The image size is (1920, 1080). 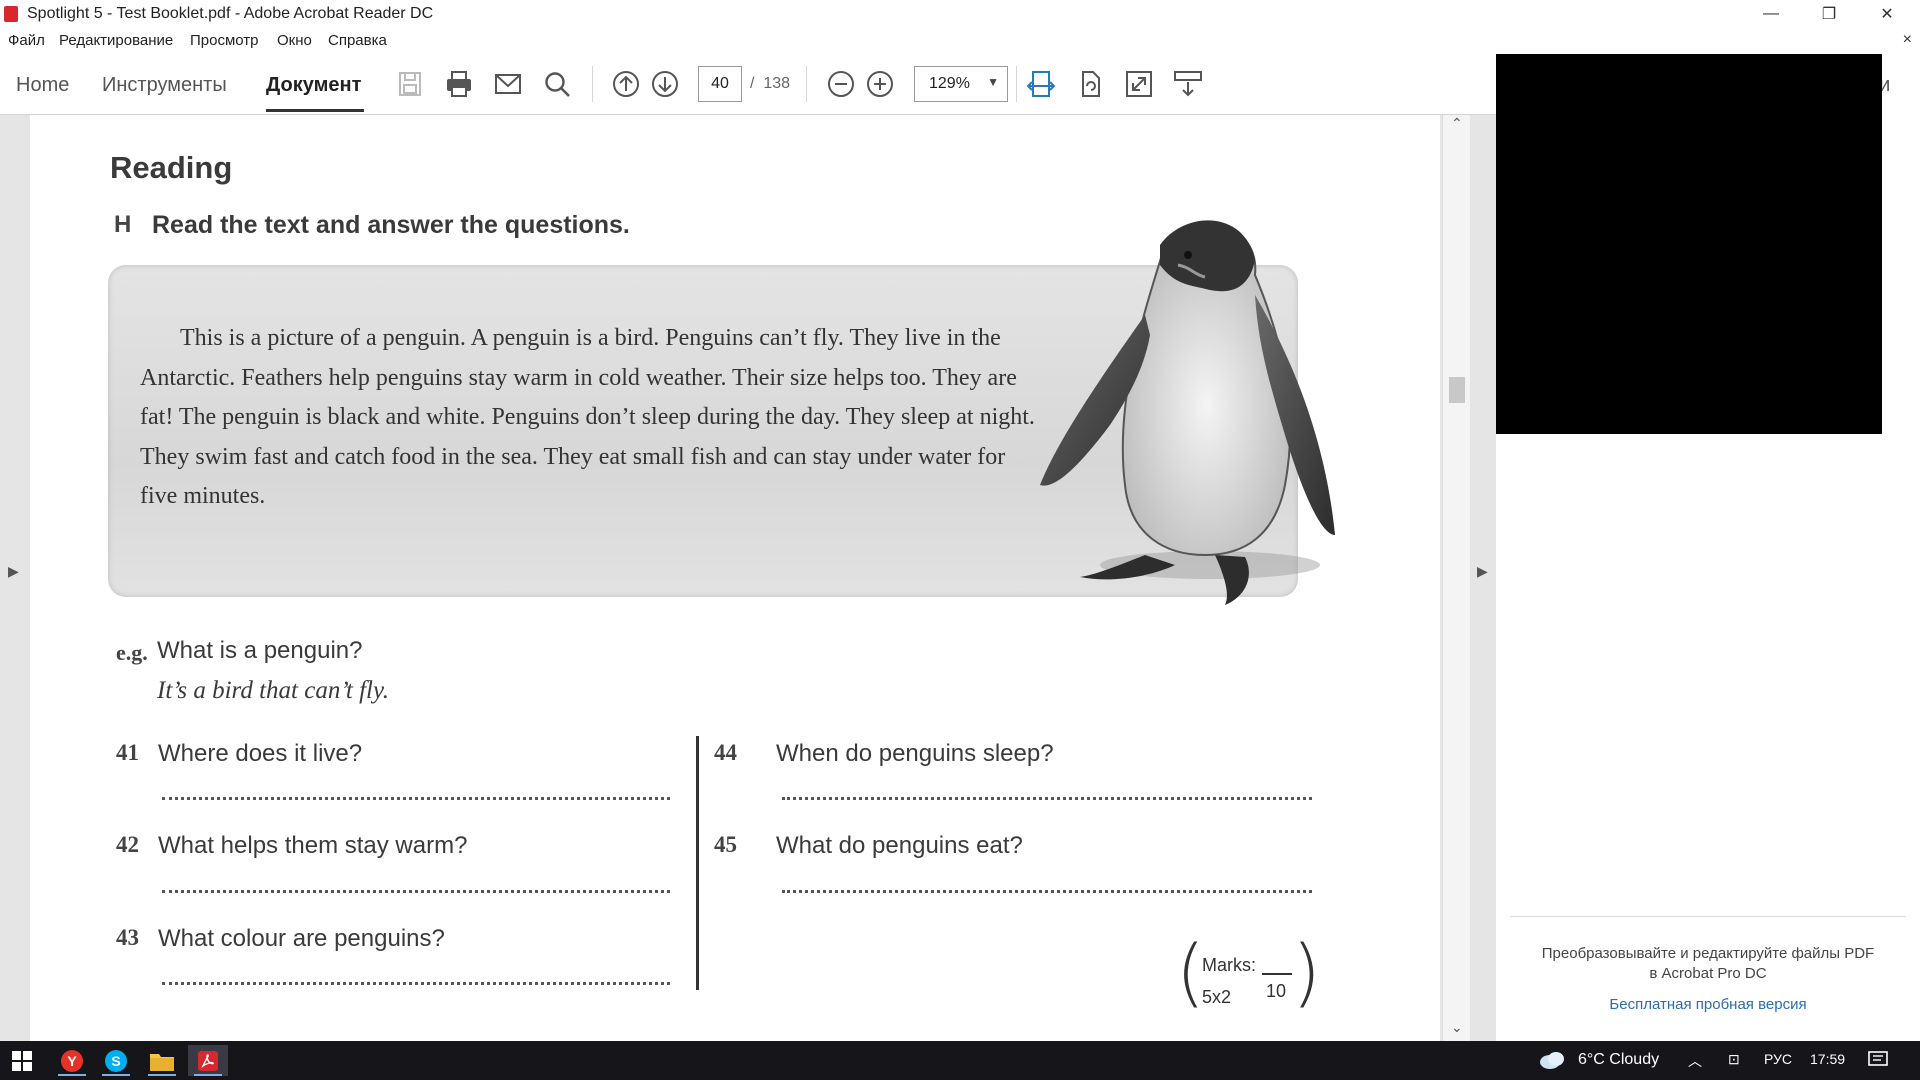 I want to click on yandex-browser-icon: Y, so click(x=72, y=1060).